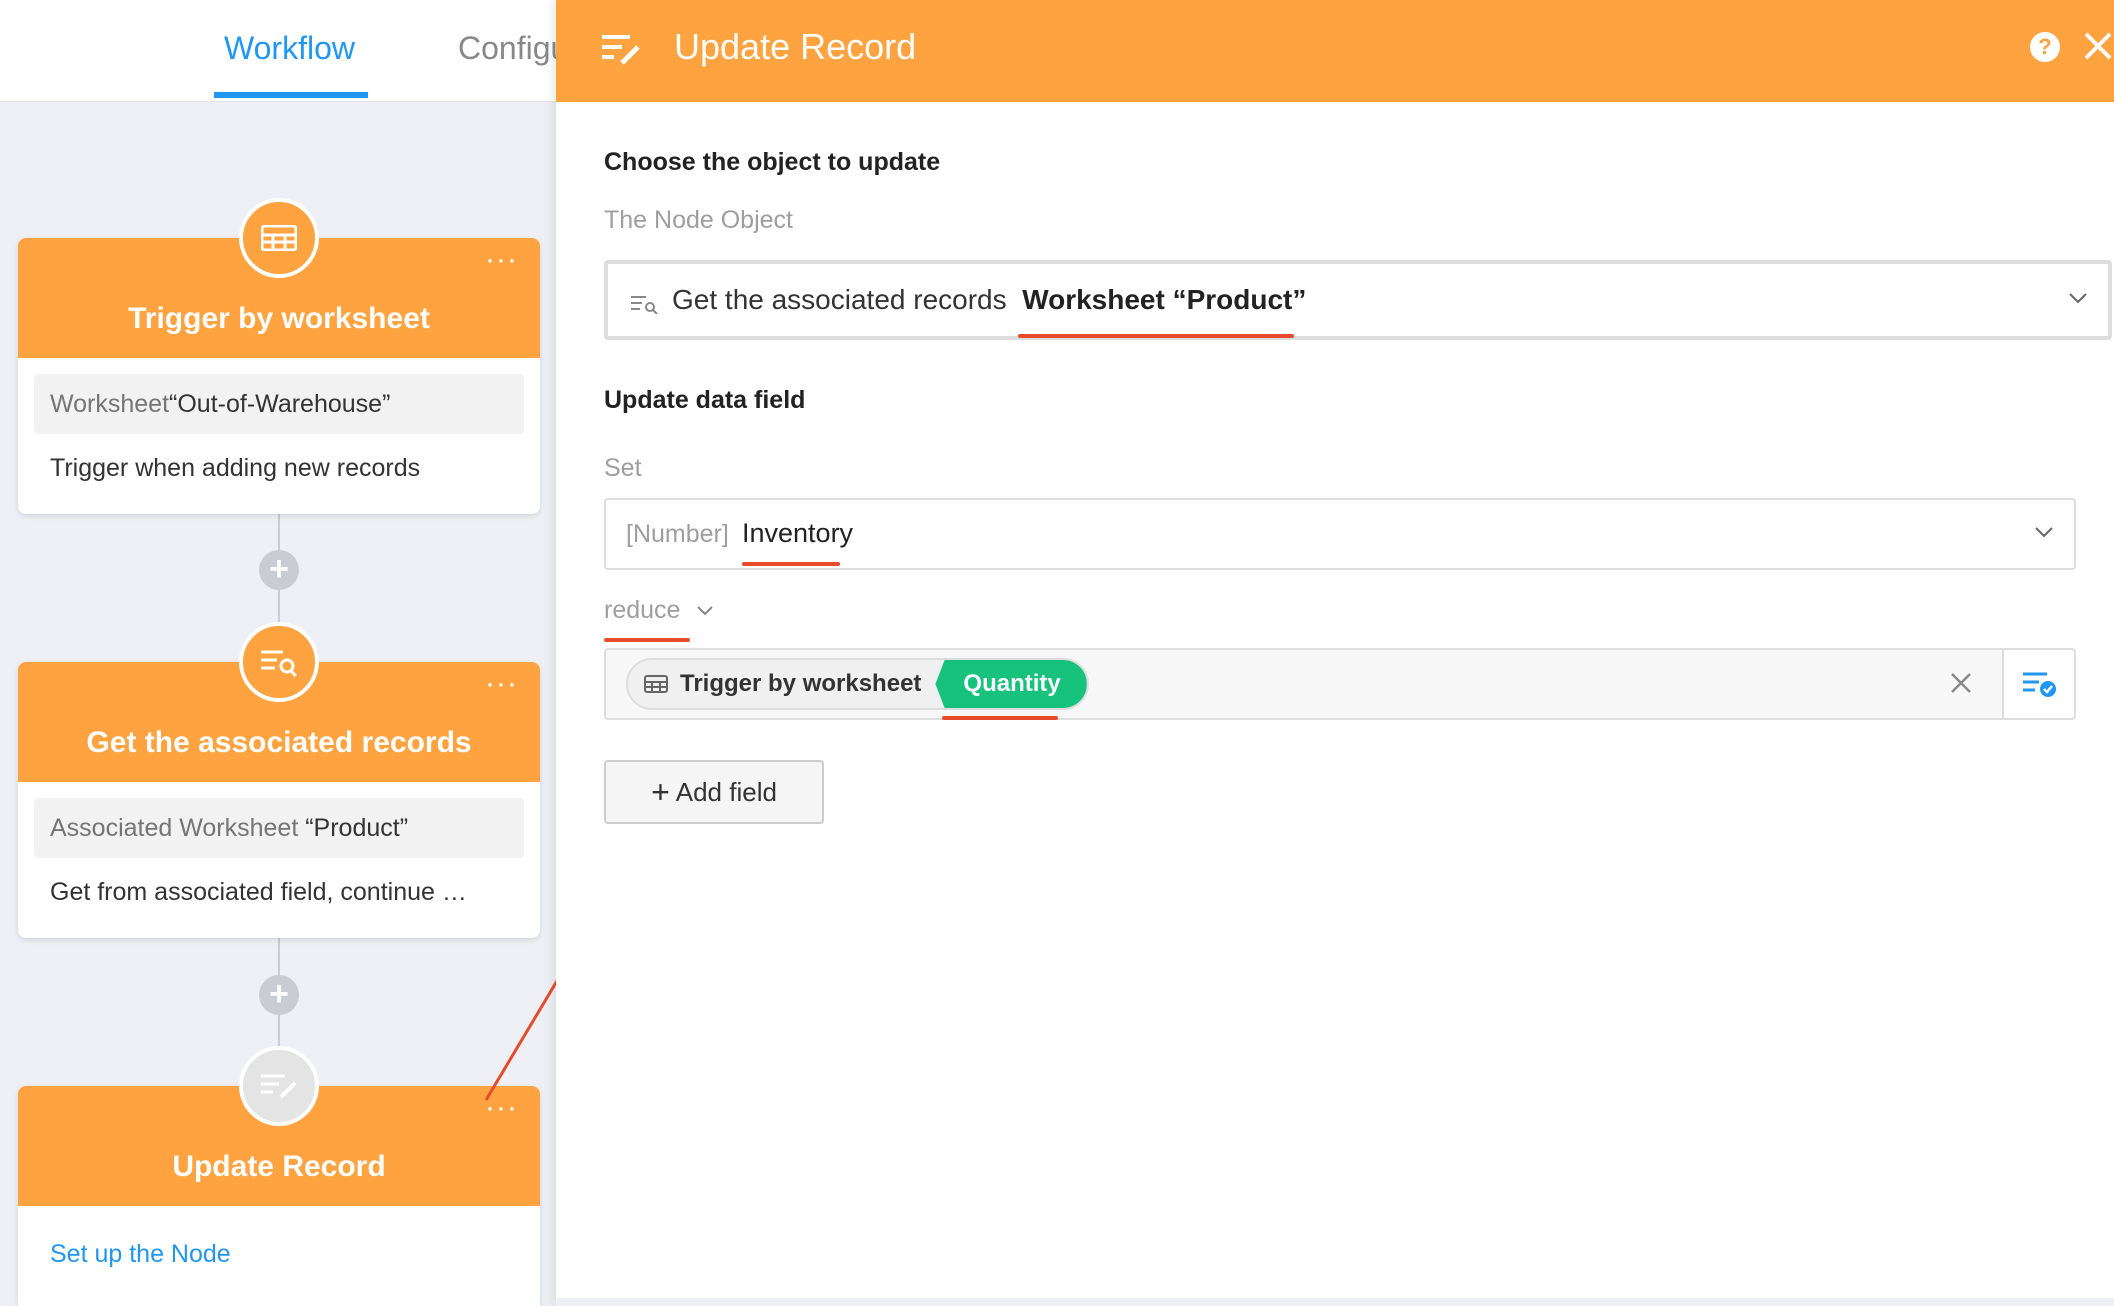 The height and width of the screenshot is (1306, 2114). What do you see at coordinates (772, 162) in the screenshot?
I see `choose-object-heading: Choose the object to update` at bounding box center [772, 162].